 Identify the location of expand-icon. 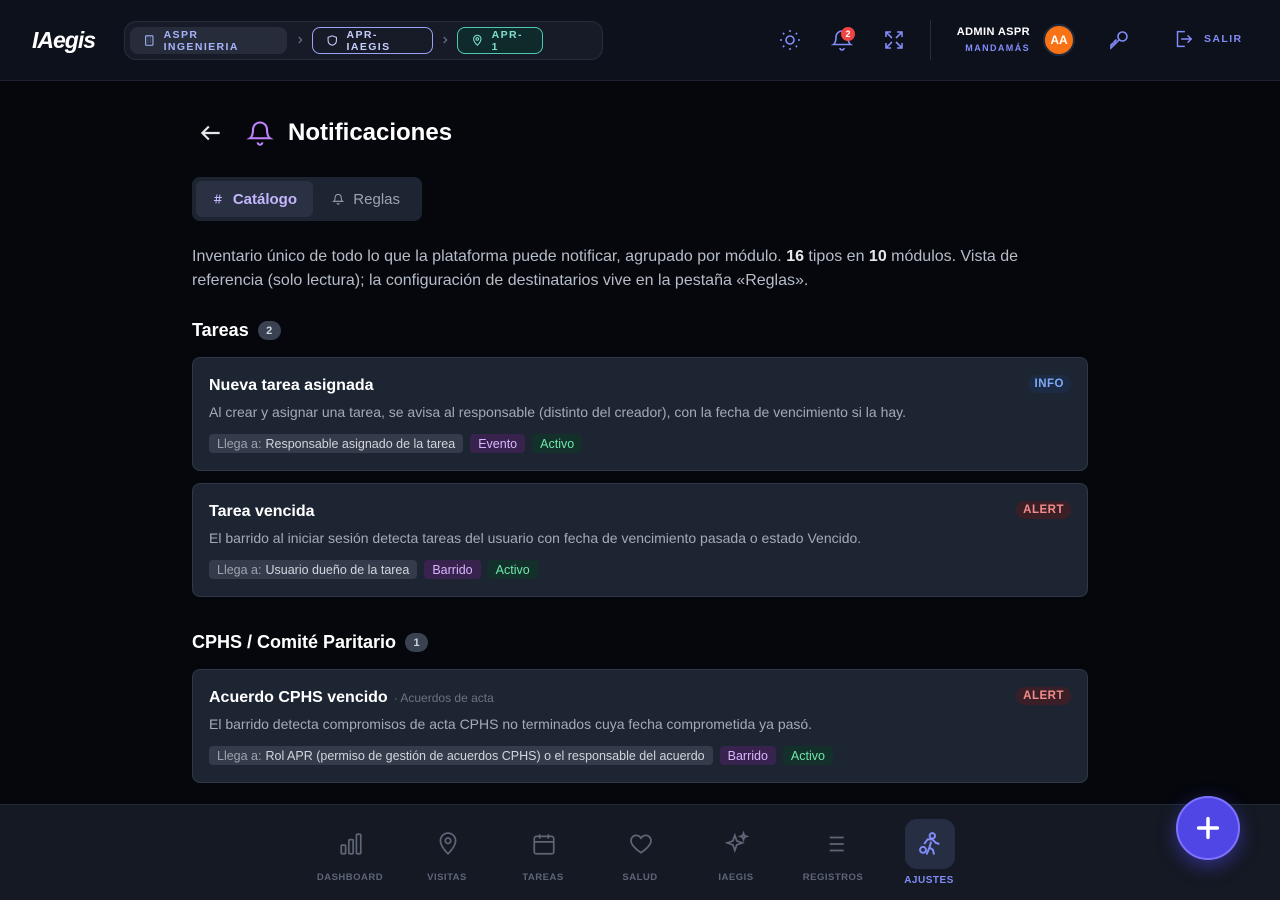
(894, 40).